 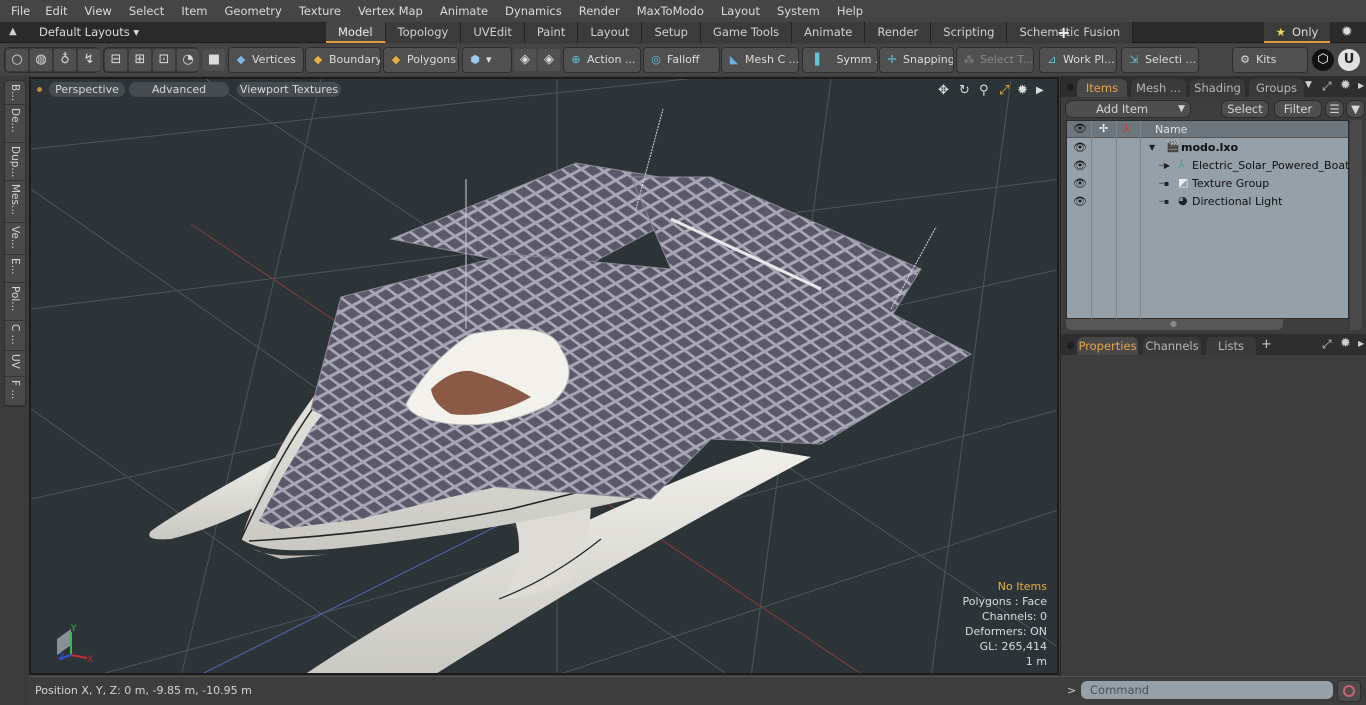 What do you see at coordinates (266, 60) in the screenshot?
I see `vertices-button: ◆ Vertices` at bounding box center [266, 60].